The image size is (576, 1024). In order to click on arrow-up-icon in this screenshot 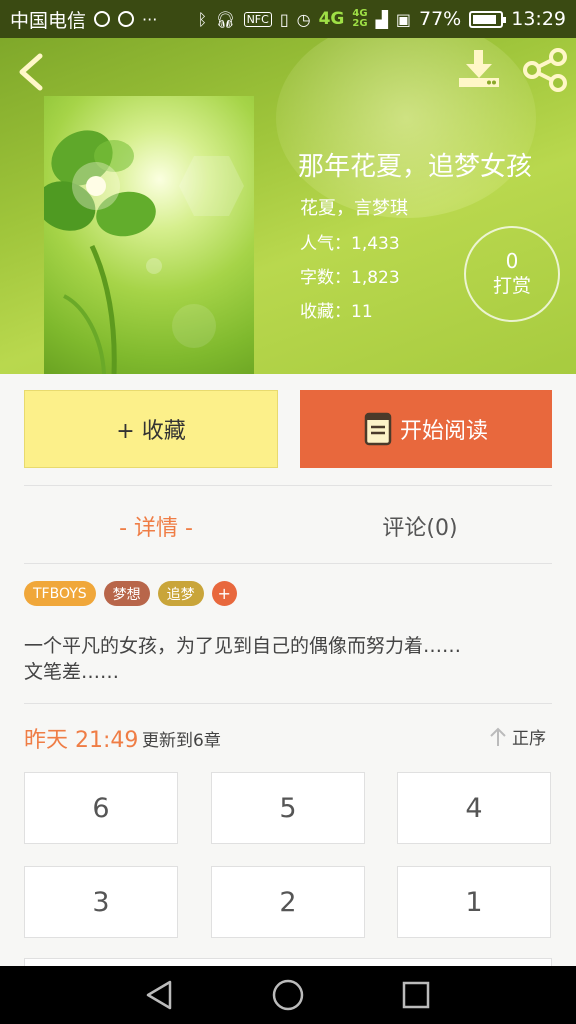, I will do `click(498, 736)`.